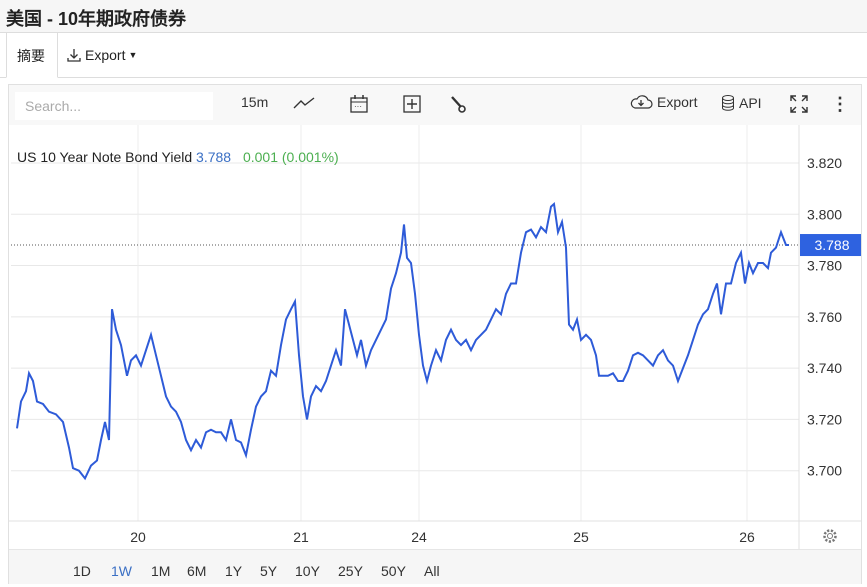  I want to click on cloud-download-icon, so click(641, 102).